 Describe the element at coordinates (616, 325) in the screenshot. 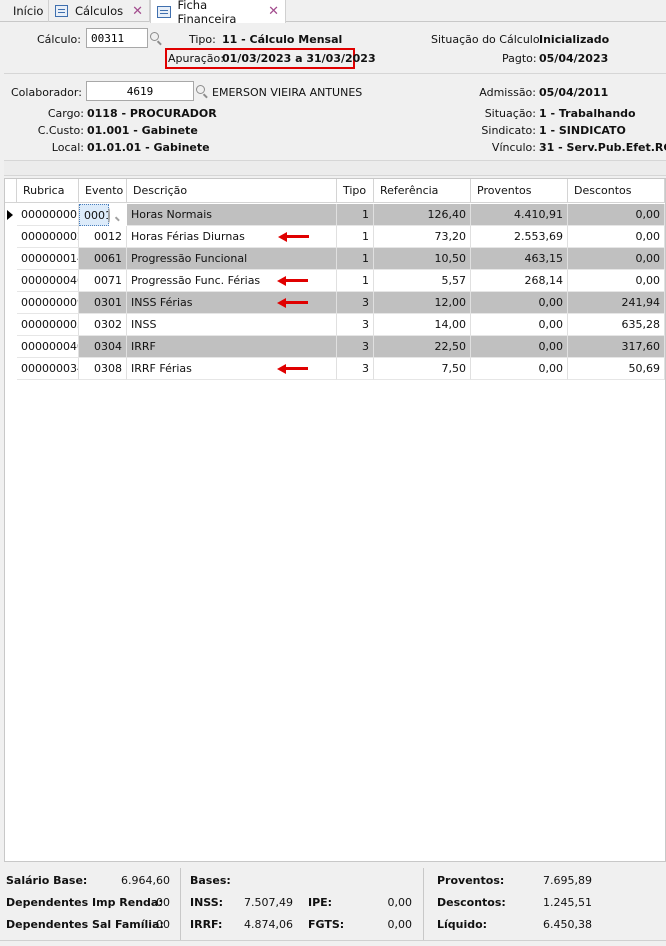

I see `cell-descontos: 635,28` at that location.